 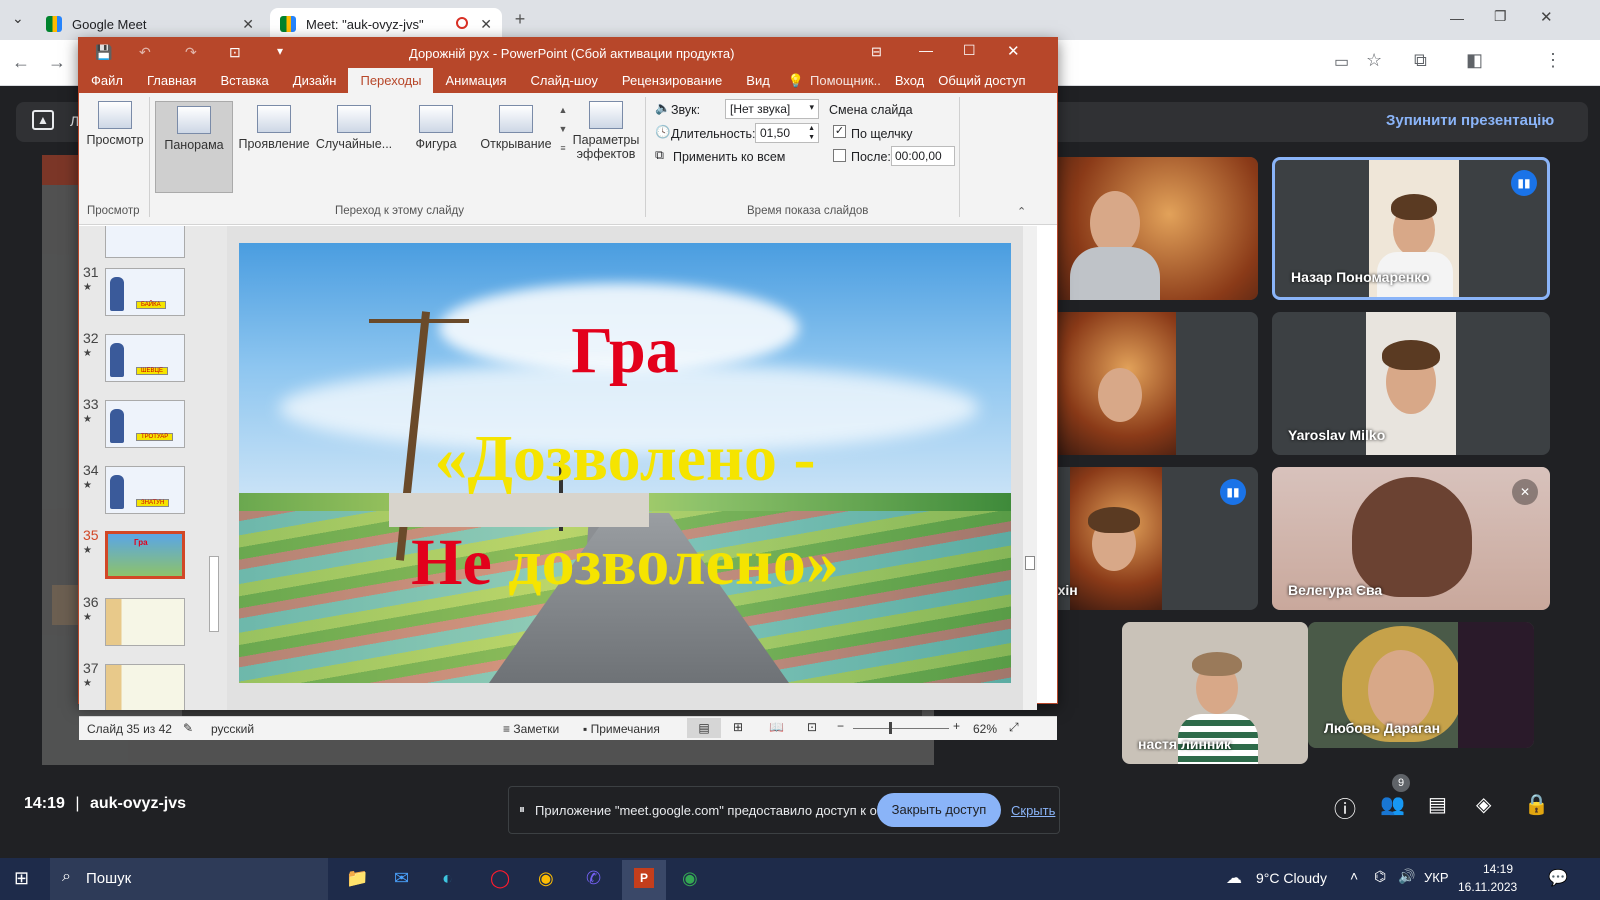 I want to click on on-click-checkbox: ✓, so click(x=839, y=131).